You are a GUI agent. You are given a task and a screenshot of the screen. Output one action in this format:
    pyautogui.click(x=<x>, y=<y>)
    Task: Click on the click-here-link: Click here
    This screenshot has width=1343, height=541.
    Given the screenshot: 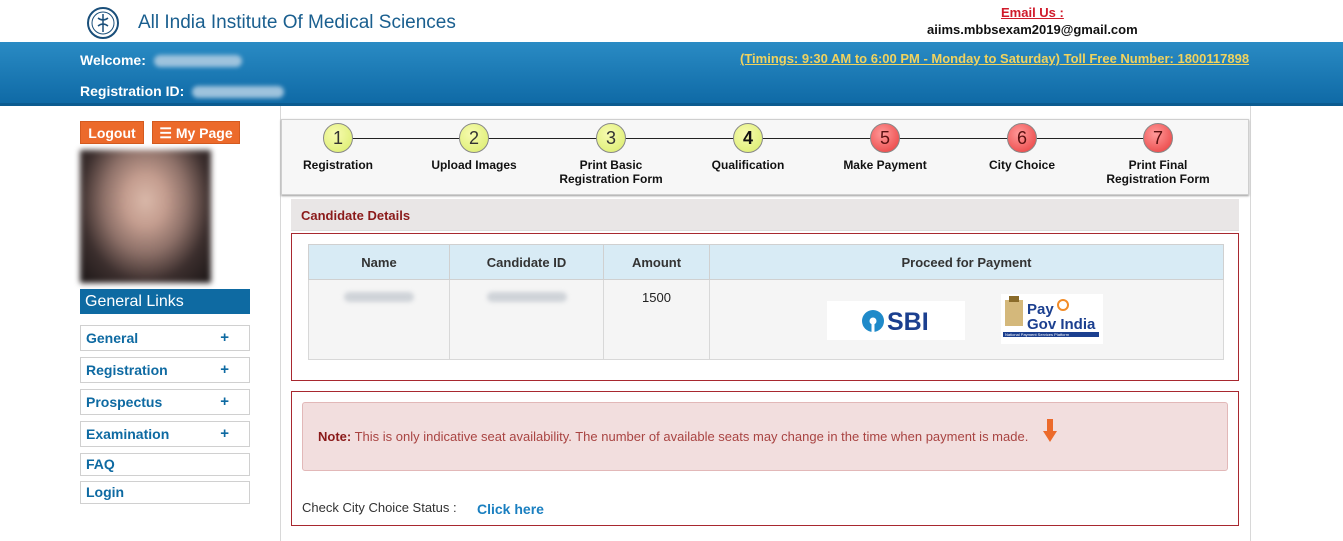 What is the action you would take?
    pyautogui.click(x=510, y=509)
    